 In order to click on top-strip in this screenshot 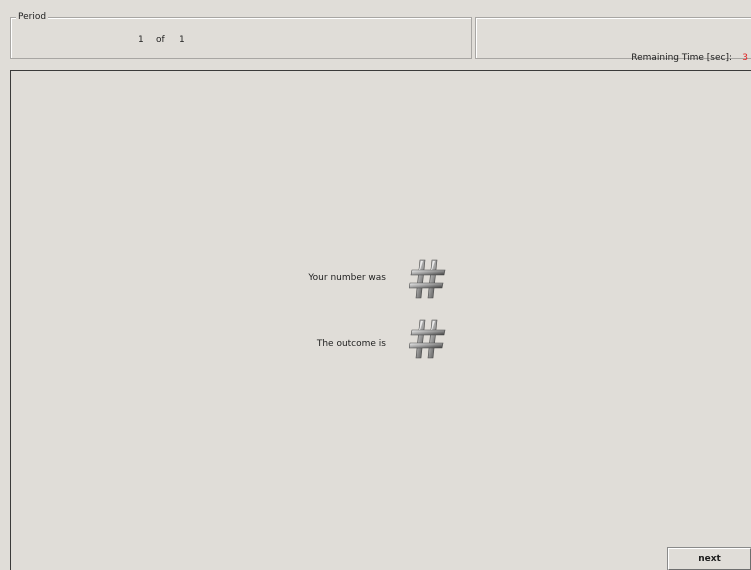, I will do `click(375, 4)`.